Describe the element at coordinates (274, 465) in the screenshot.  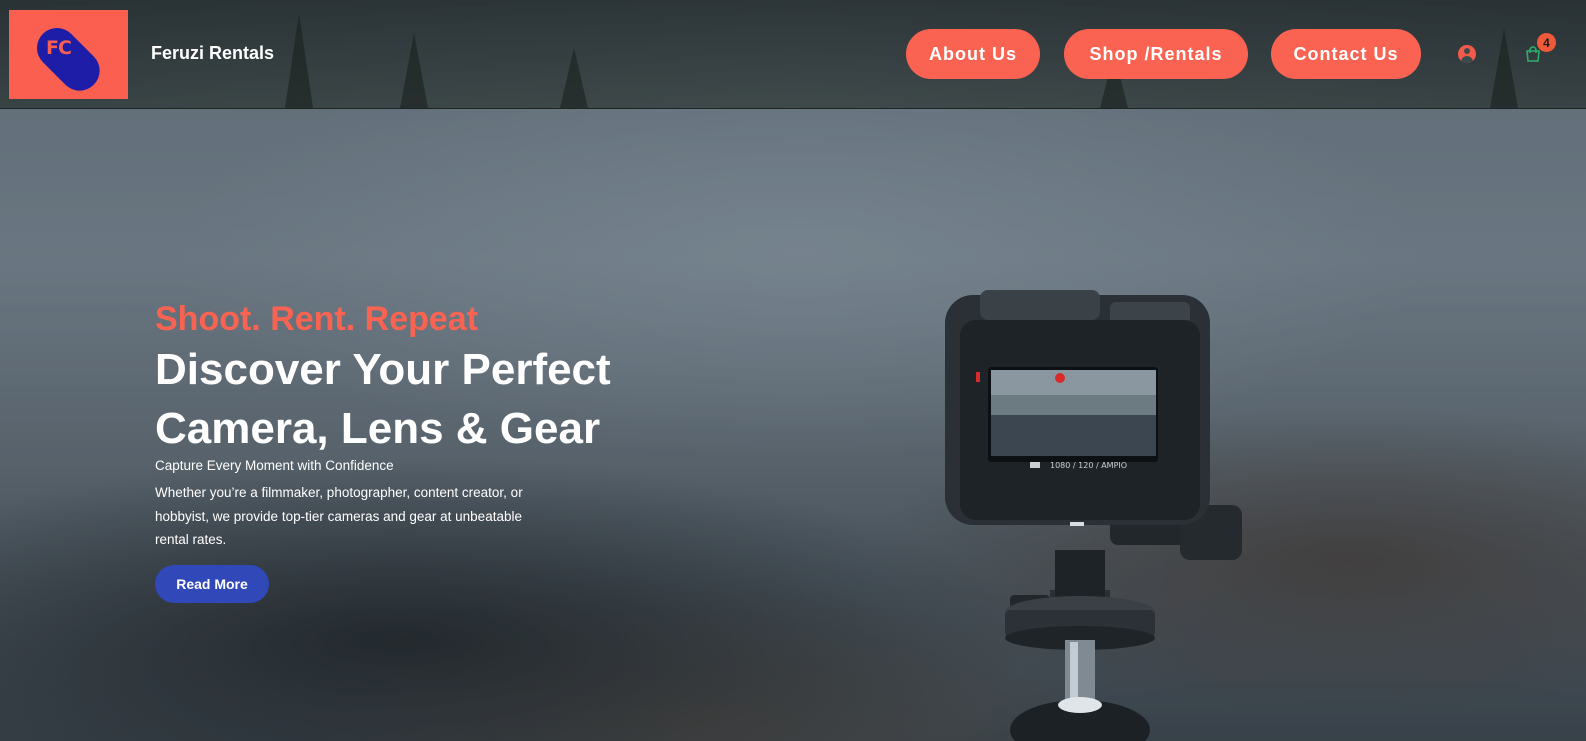
I see `hero-subheading: Capture Every Moment with Confidence` at that location.